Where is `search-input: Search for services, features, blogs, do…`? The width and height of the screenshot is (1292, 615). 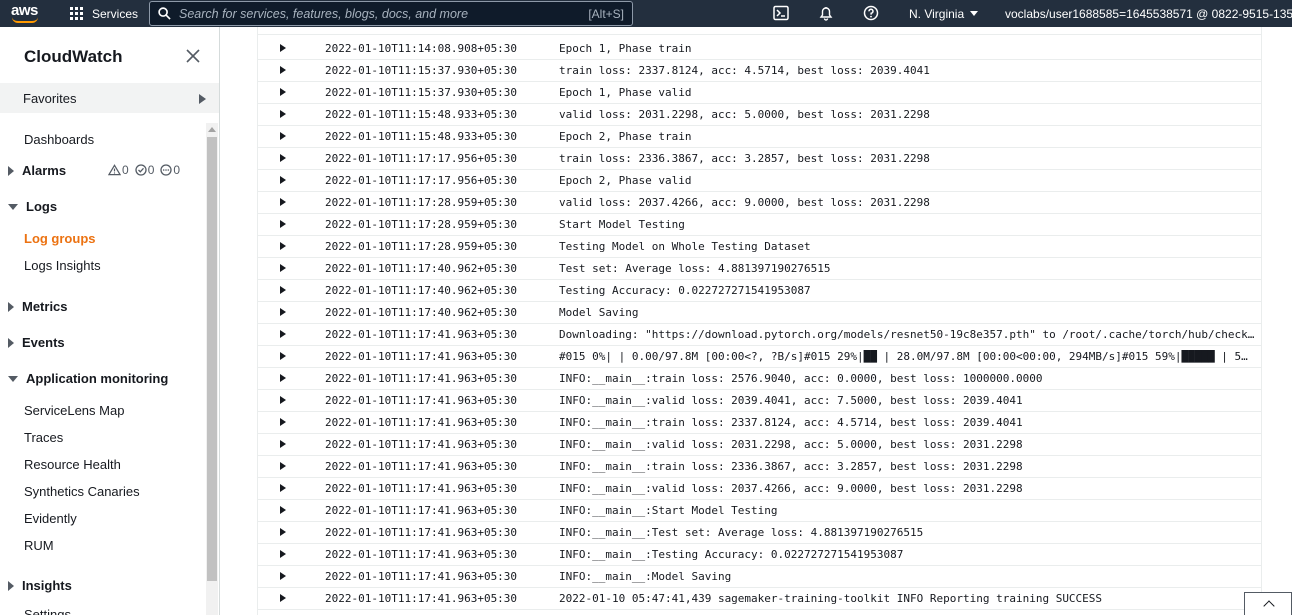
search-input: Search for services, features, blogs, do… is located at coordinates (391, 13).